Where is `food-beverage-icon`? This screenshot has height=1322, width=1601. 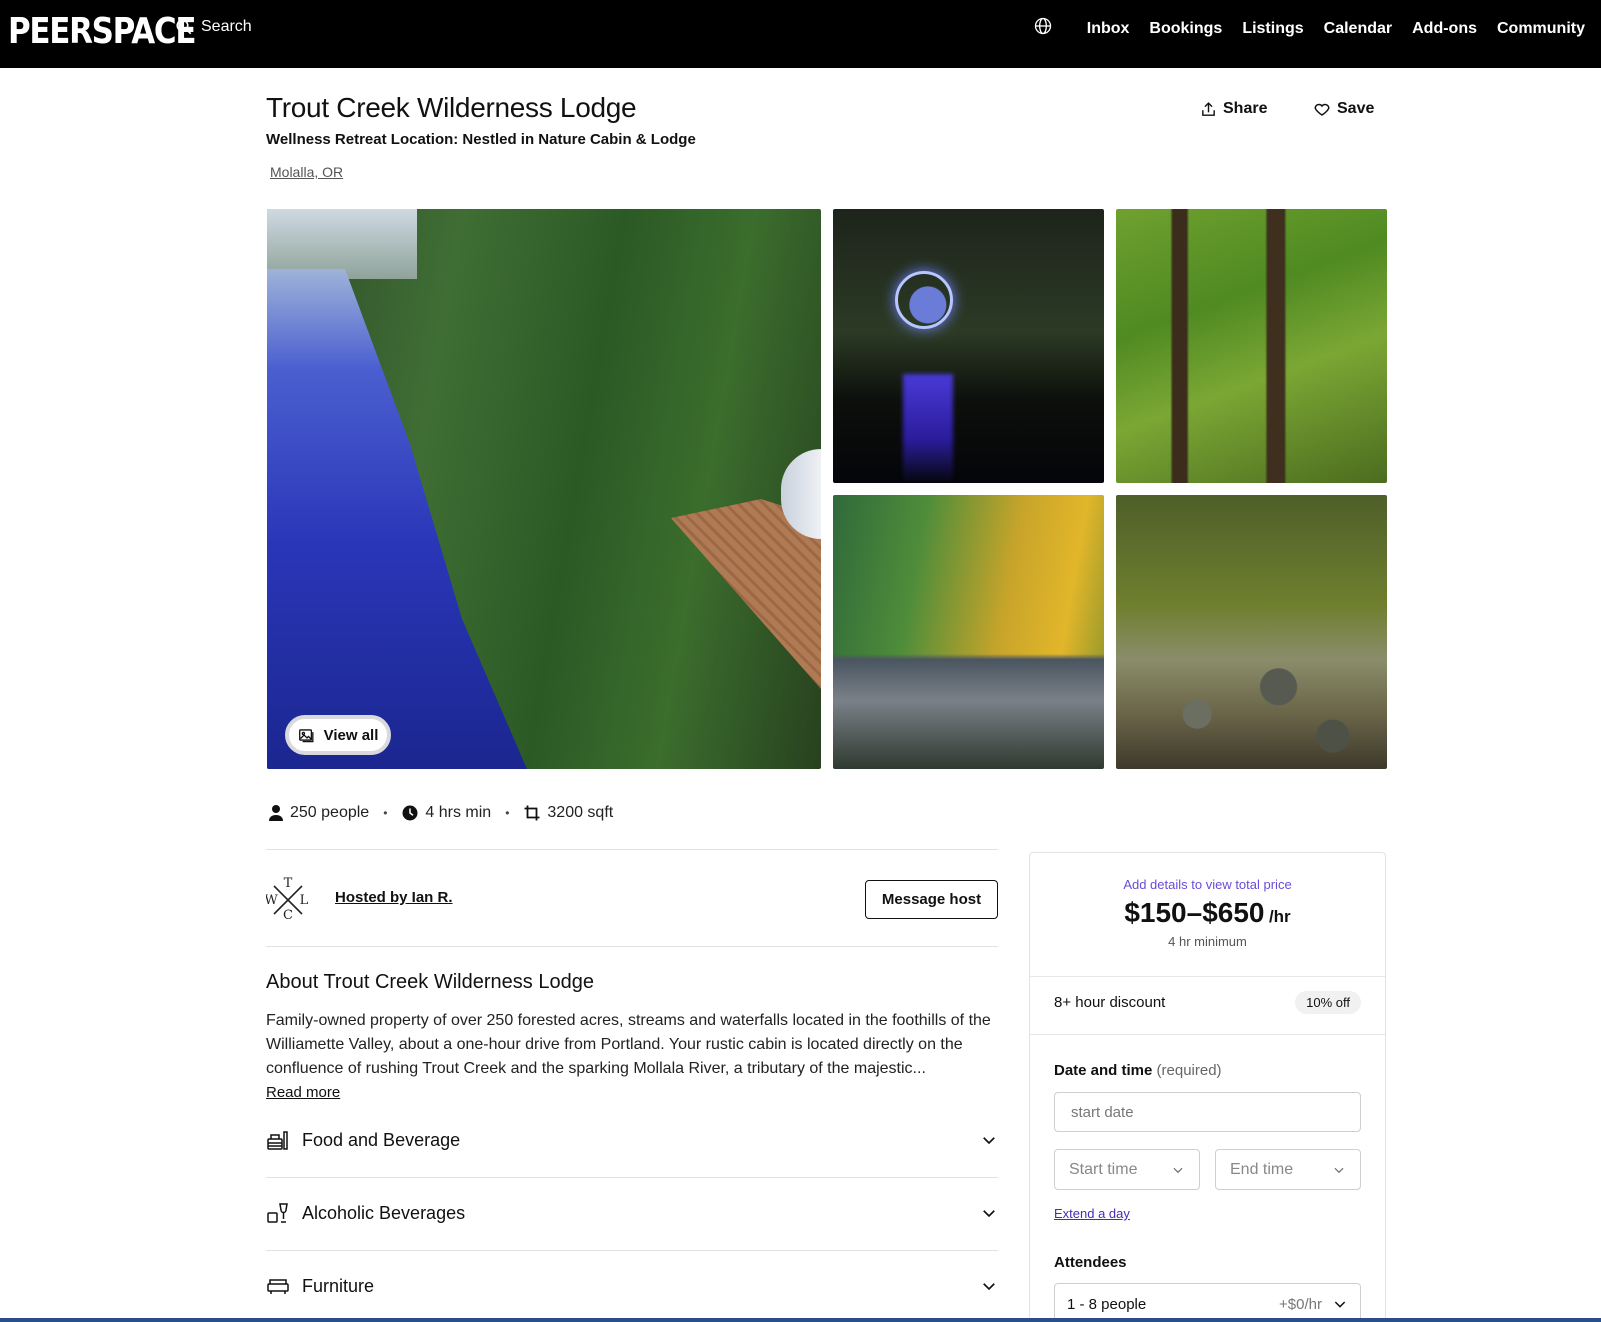
food-beverage-icon is located at coordinates (277, 1140).